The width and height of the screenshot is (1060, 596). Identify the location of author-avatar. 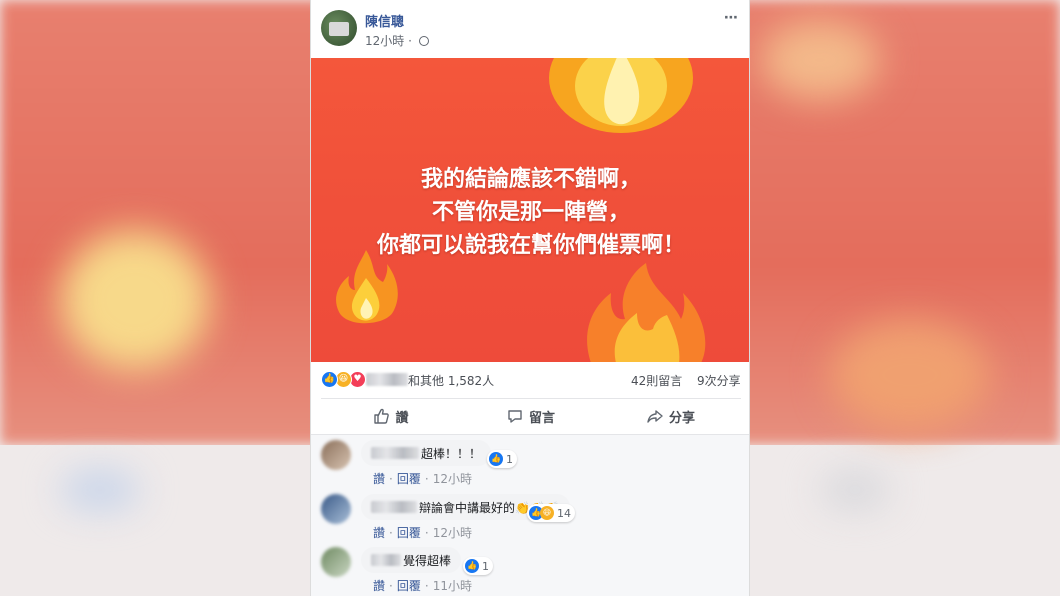
(339, 28).